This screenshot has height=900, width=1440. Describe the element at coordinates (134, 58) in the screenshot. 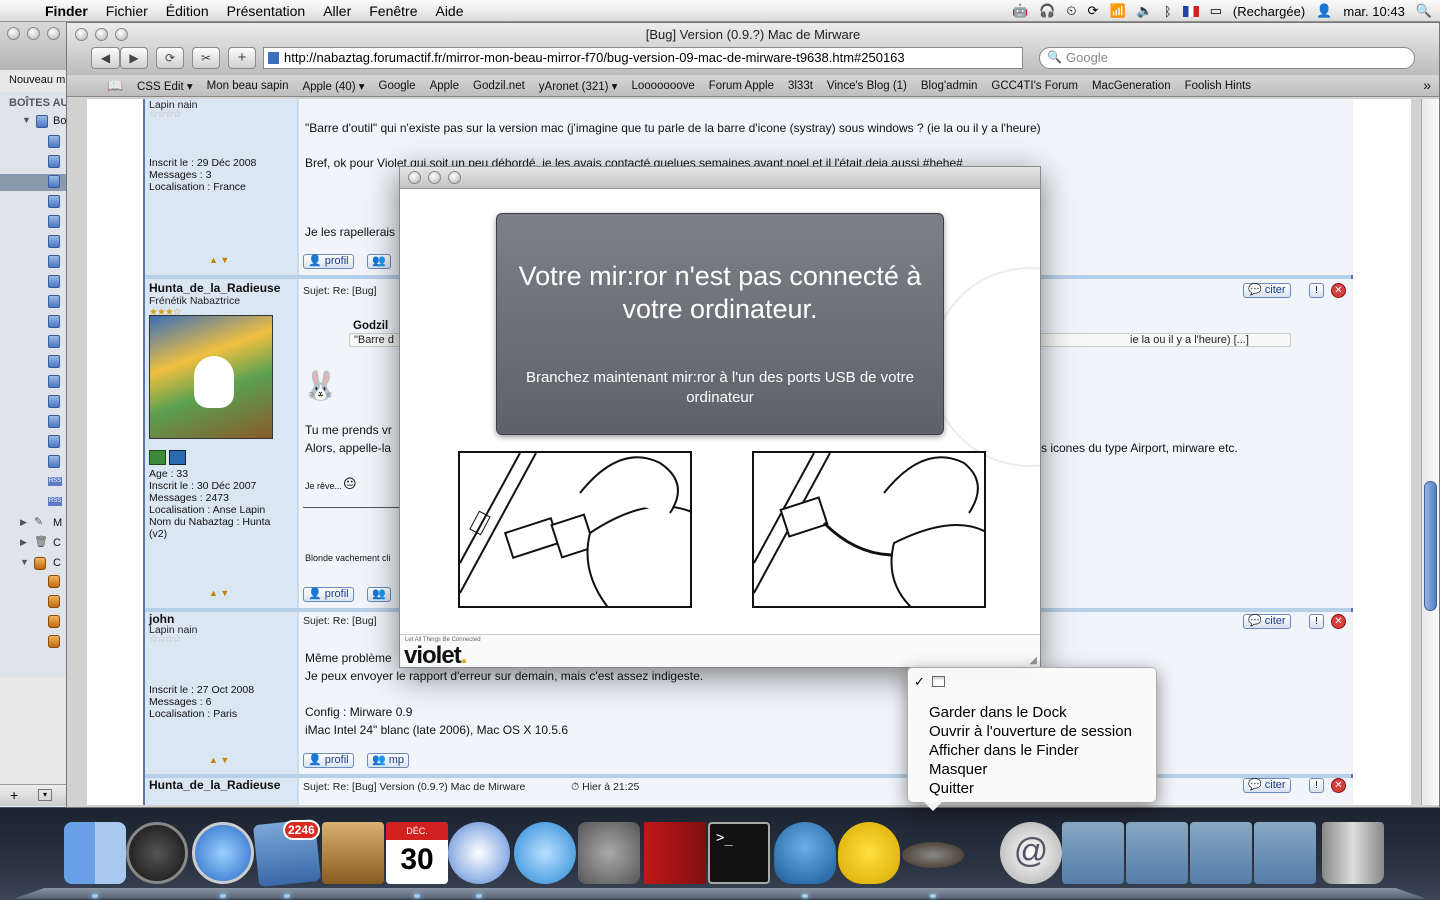

I see `forward-button: ▶` at that location.